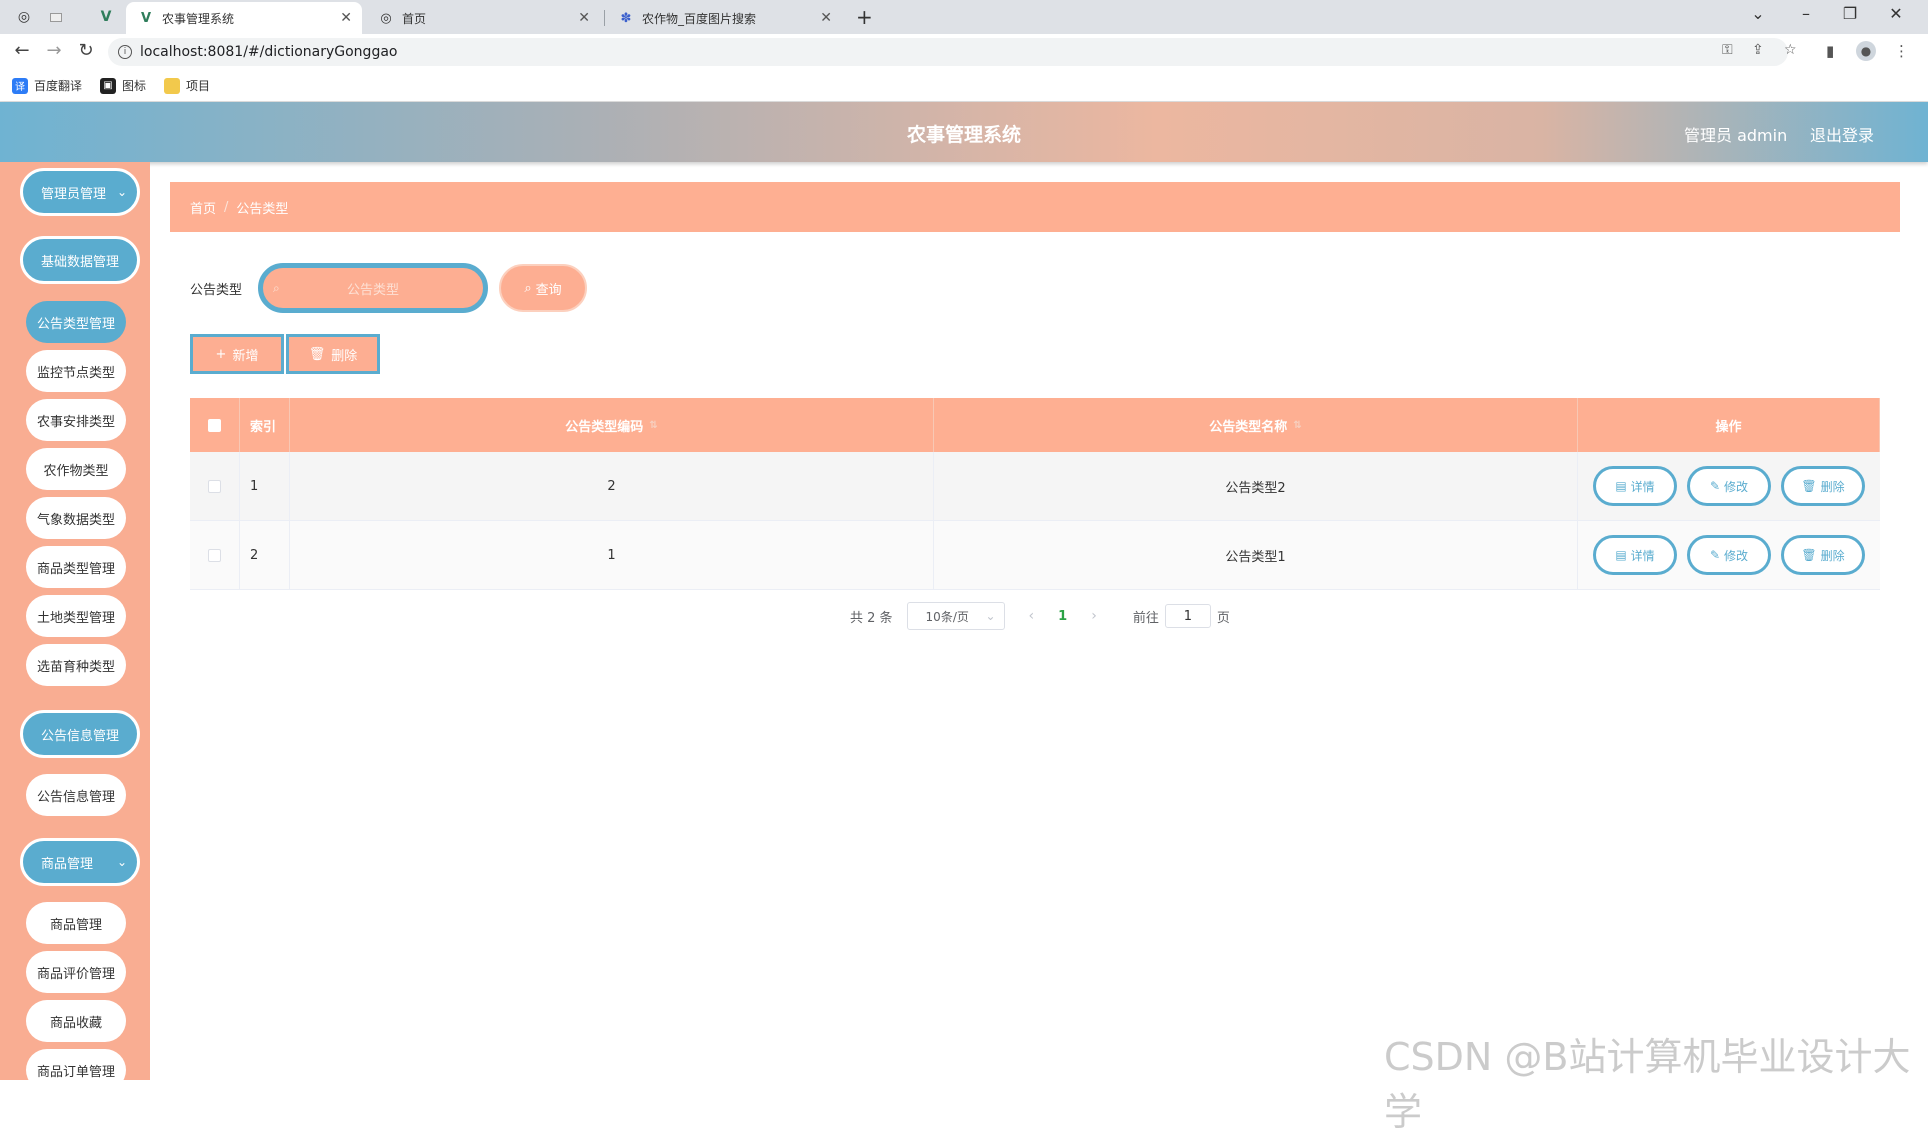  Describe the element at coordinates (1850, 13) in the screenshot. I see `restore-icon: ❐` at that location.